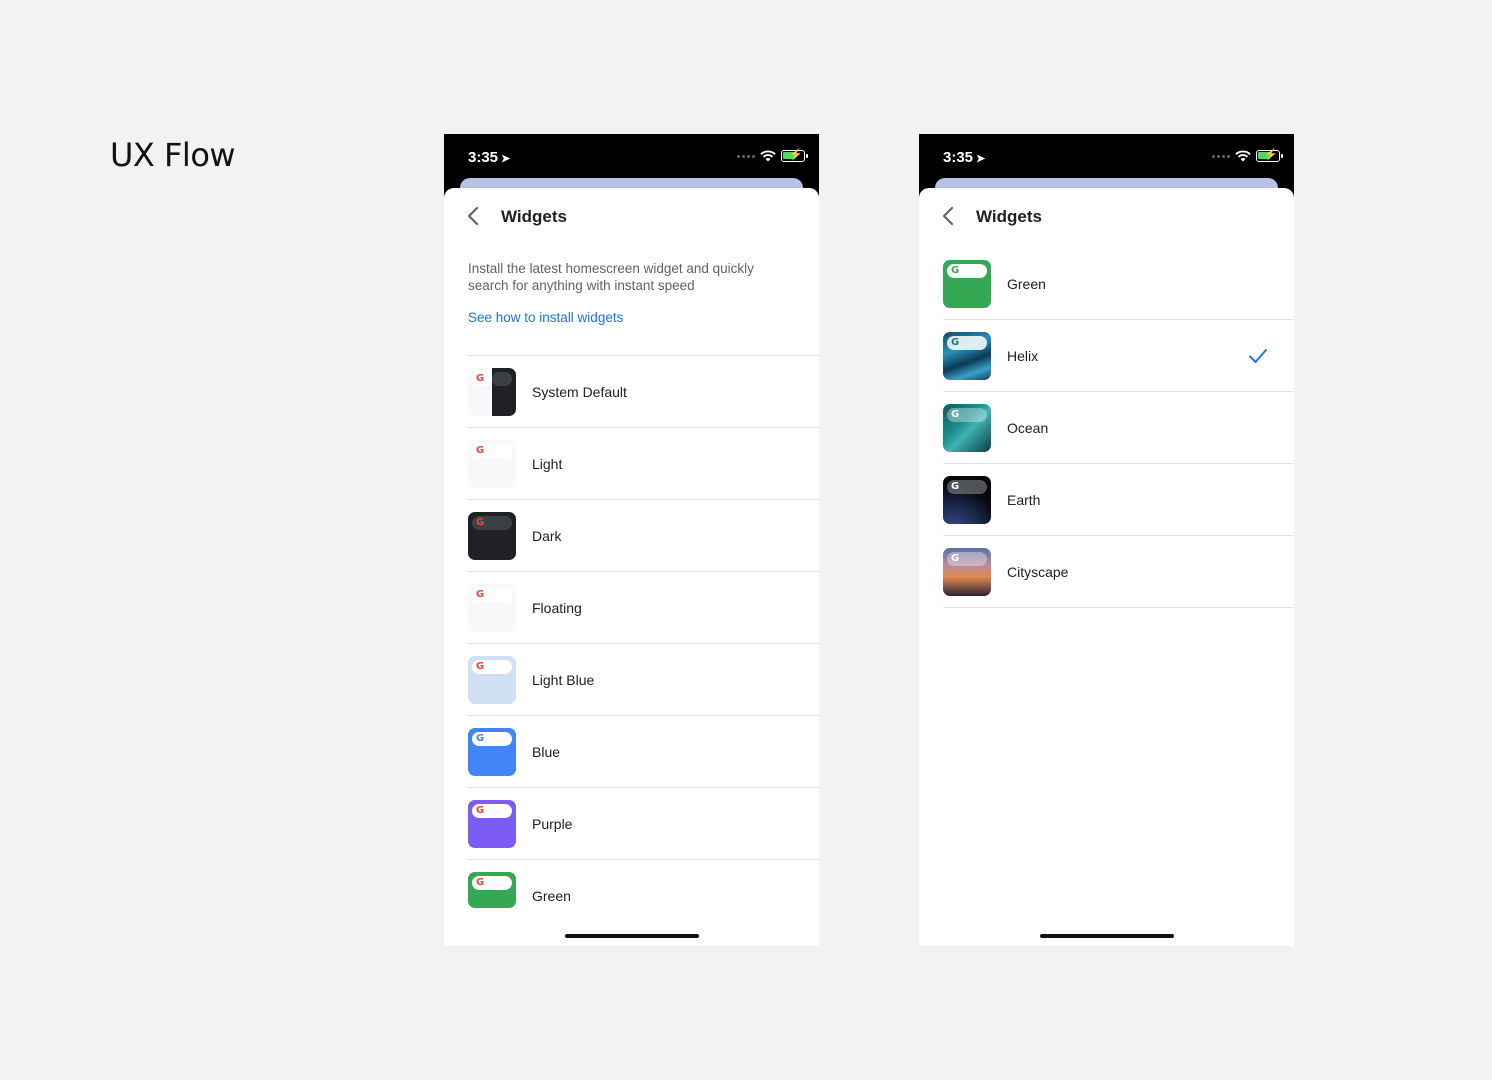  I want to click on list-item-ocean: G Ocean, so click(1118, 428).